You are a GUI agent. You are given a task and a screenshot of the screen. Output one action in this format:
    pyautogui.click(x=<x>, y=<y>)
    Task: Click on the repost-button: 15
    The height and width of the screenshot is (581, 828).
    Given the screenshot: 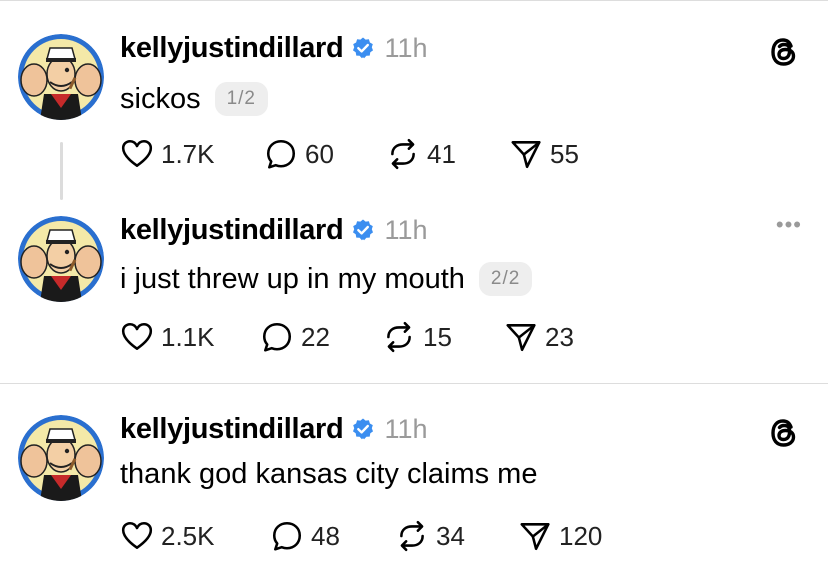 What is the action you would take?
    pyautogui.click(x=417, y=337)
    